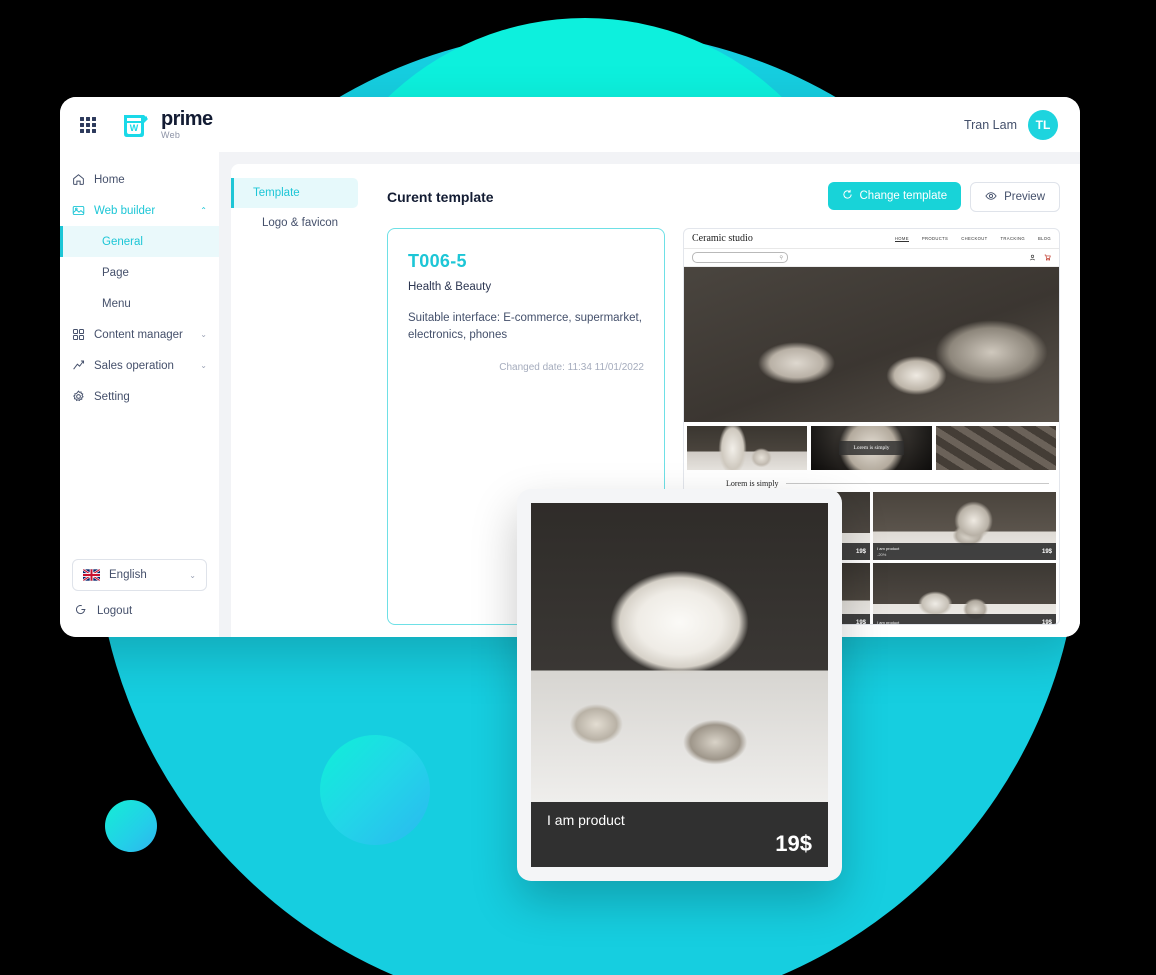 The image size is (1156, 975). Describe the element at coordinates (203, 210) in the screenshot. I see `chevron-up-icon: ⌃` at that location.